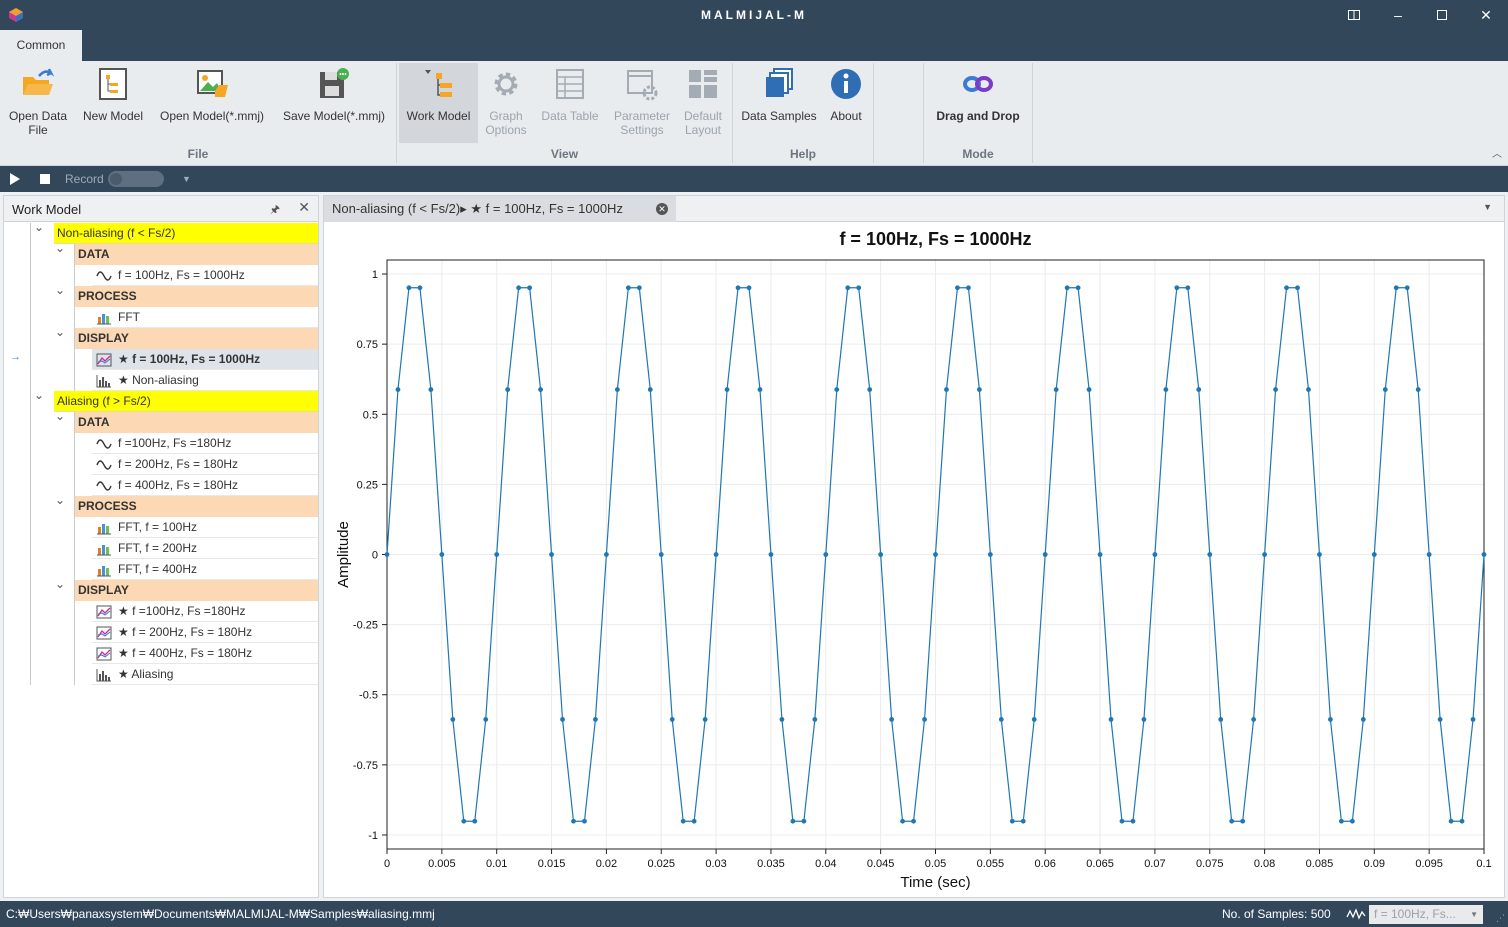  I want to click on tree-item: ★ f =100Hz, Fs =180Hz, so click(205, 611).